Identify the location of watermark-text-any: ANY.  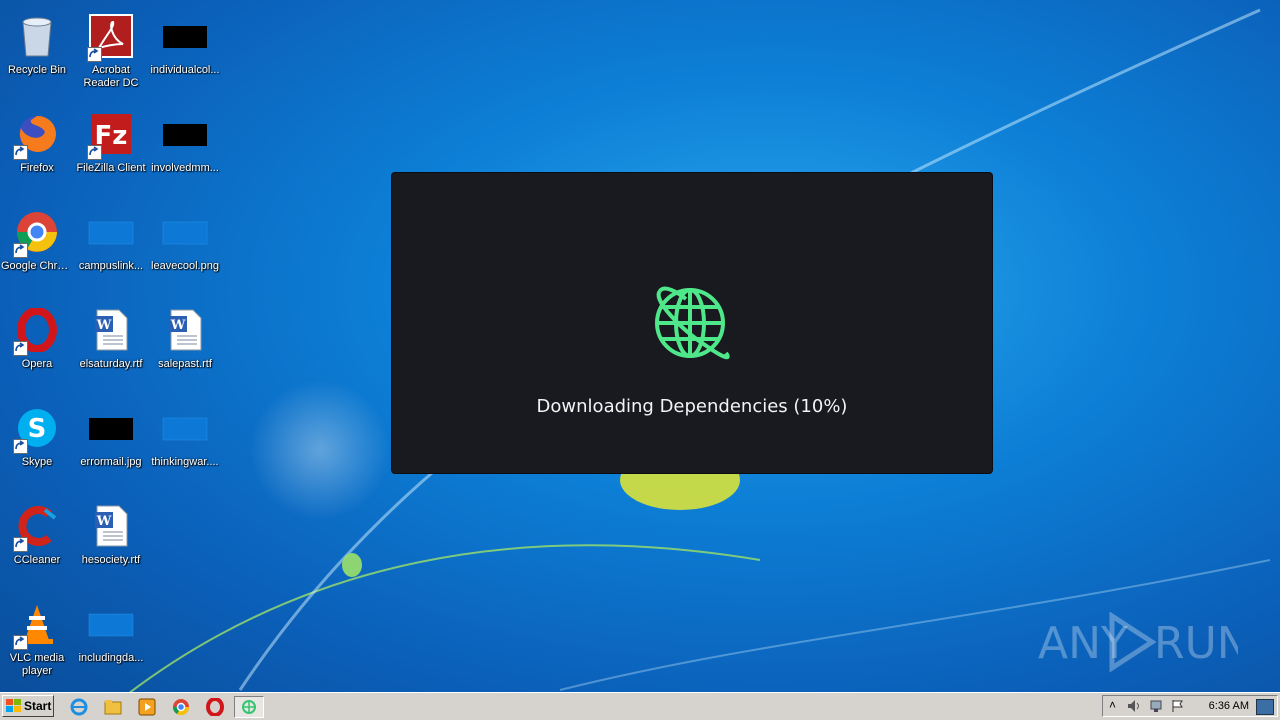
(1083, 643).